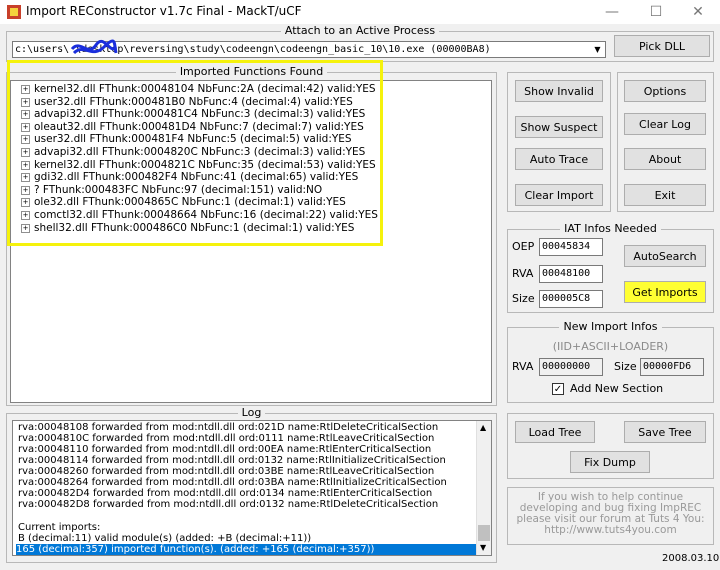 The height and width of the screenshot is (570, 720). Describe the element at coordinates (483, 488) in the screenshot. I see `log-scrollbar: ▲ ▼` at that location.